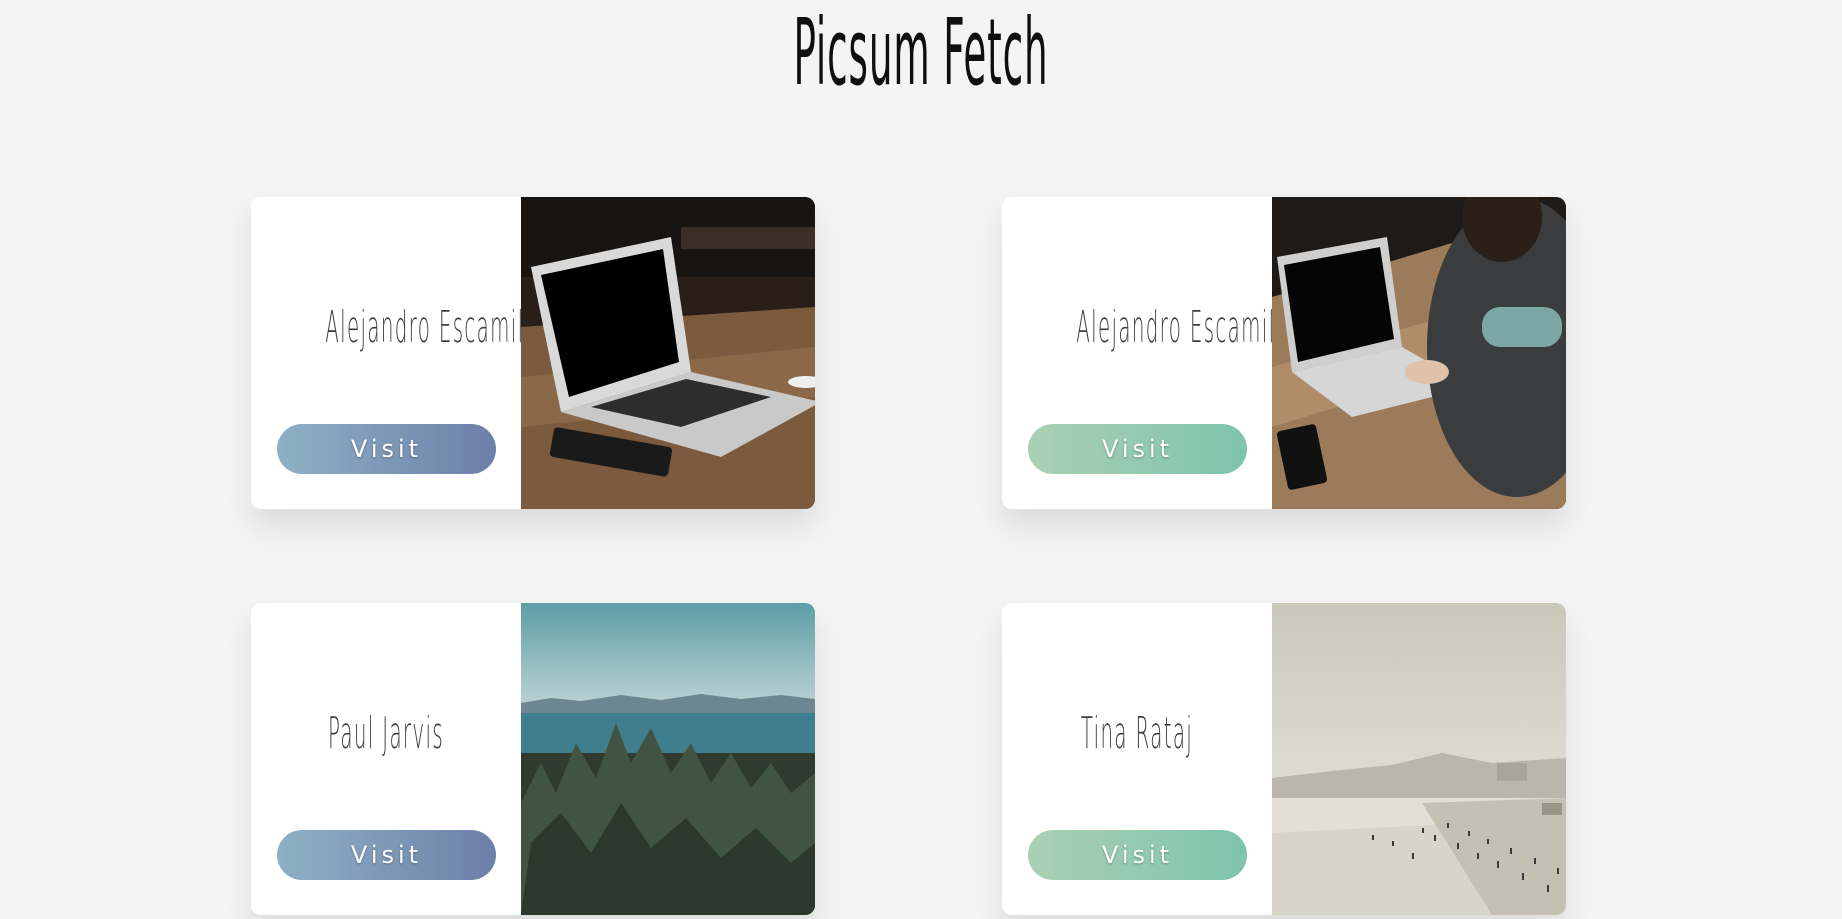 Image resolution: width=1842 pixels, height=919 pixels. What do you see at coordinates (386, 733) in the screenshot?
I see `author-name: Paul Jarvis` at bounding box center [386, 733].